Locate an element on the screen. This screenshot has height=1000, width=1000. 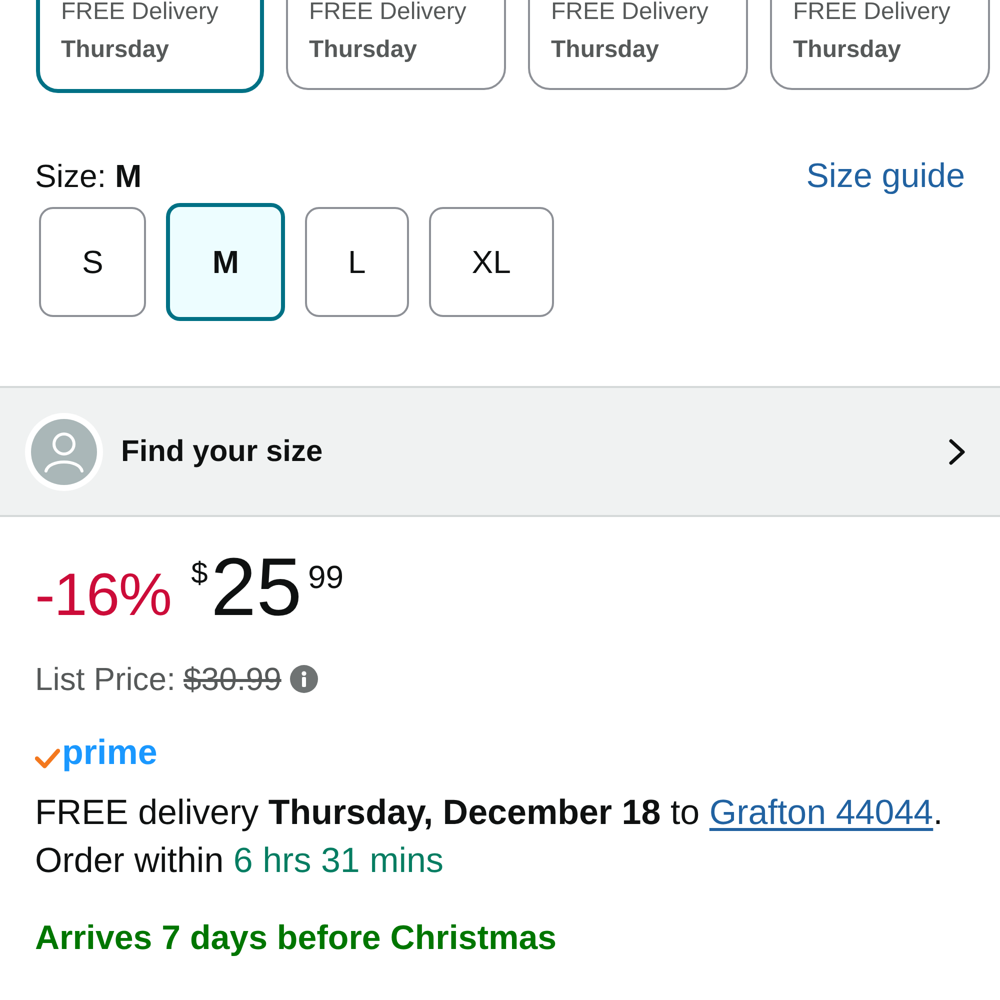
discount-percent: -16% is located at coordinates (103, 595).